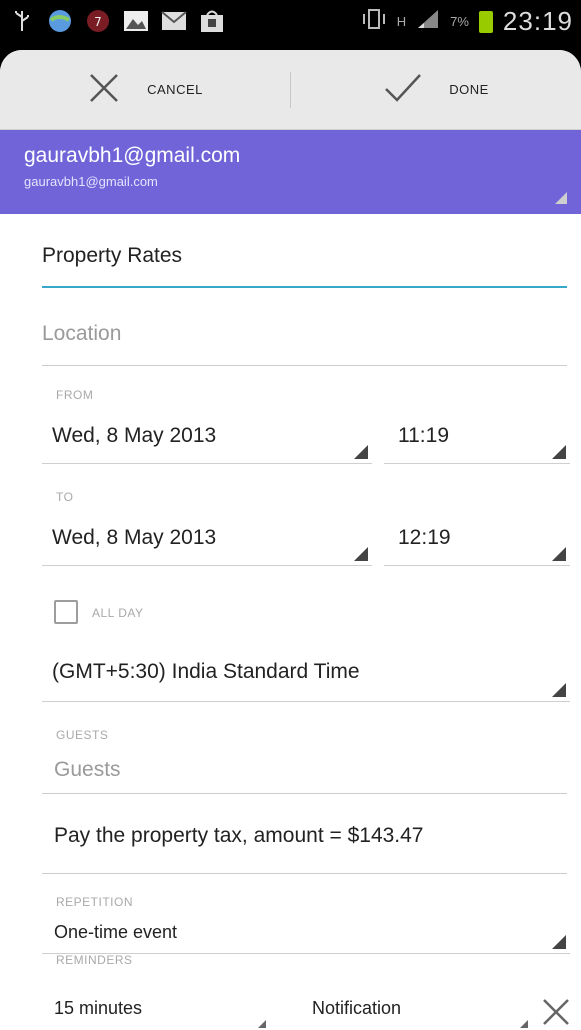 Image resolution: width=581 pixels, height=1030 pixels. I want to click on usb-icon, so click(22, 21).